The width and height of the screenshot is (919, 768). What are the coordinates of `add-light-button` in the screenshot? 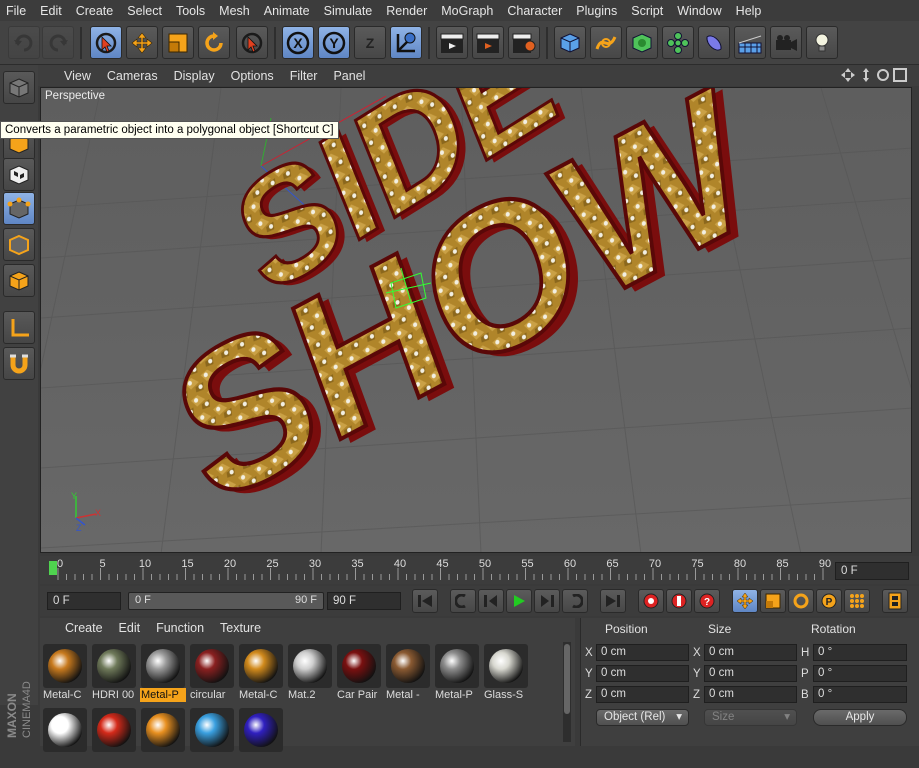 It's located at (822, 42).